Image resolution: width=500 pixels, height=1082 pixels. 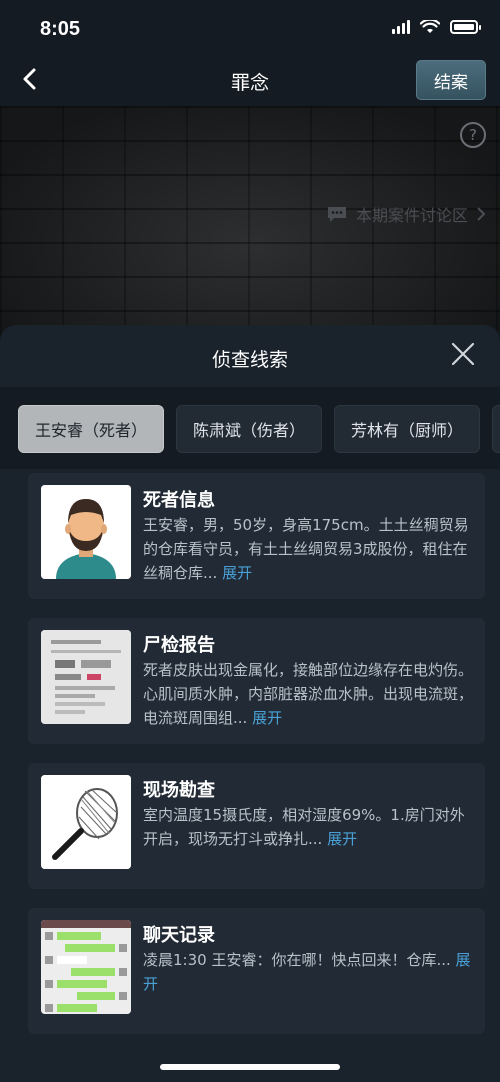 What do you see at coordinates (463, 354) in the screenshot?
I see `close-icon` at bounding box center [463, 354].